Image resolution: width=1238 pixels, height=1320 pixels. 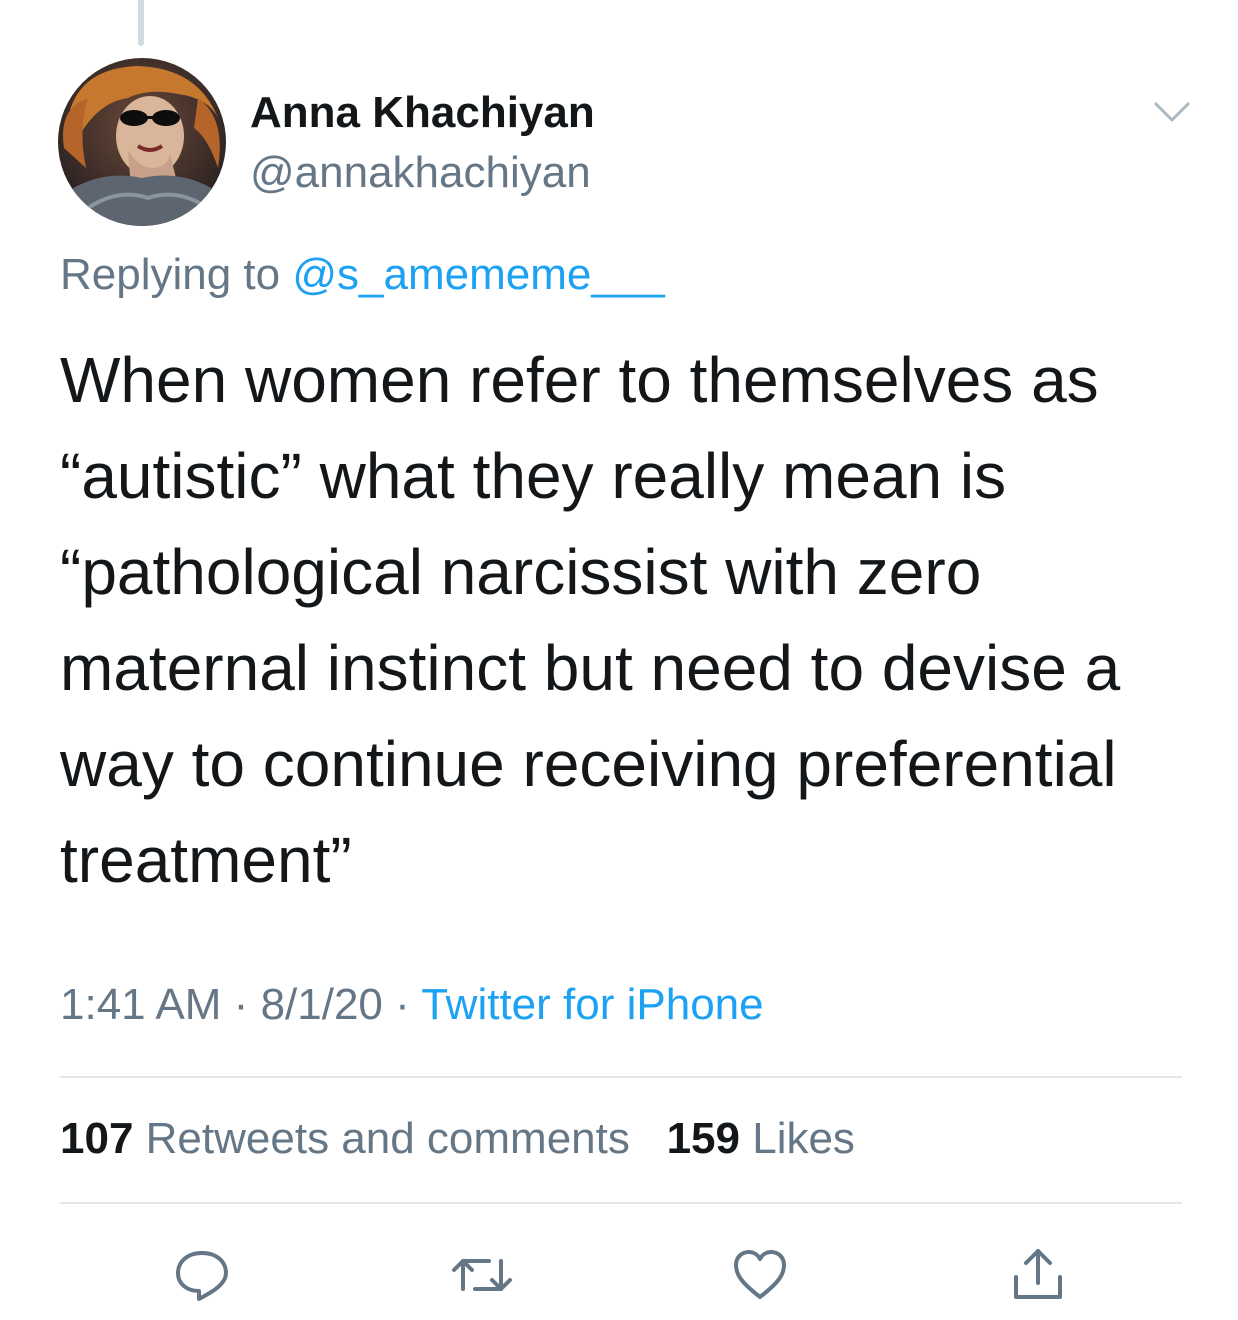 I want to click on reply-button, so click(x=202, y=1275).